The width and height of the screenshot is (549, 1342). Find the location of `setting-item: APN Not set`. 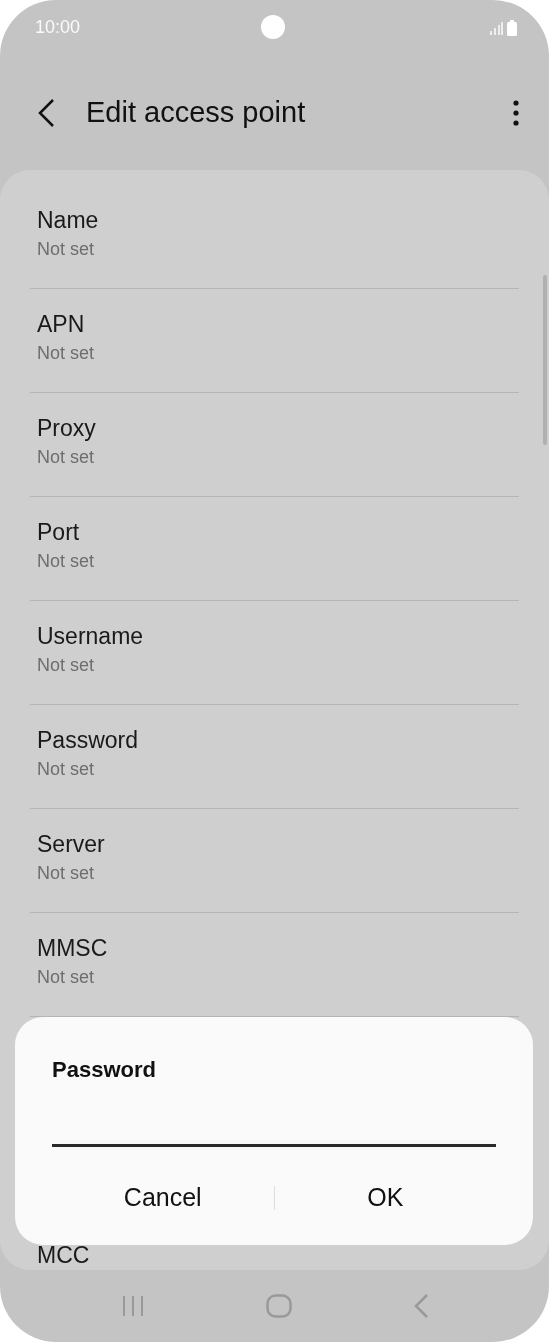

setting-item: APN Not set is located at coordinates (274, 341).